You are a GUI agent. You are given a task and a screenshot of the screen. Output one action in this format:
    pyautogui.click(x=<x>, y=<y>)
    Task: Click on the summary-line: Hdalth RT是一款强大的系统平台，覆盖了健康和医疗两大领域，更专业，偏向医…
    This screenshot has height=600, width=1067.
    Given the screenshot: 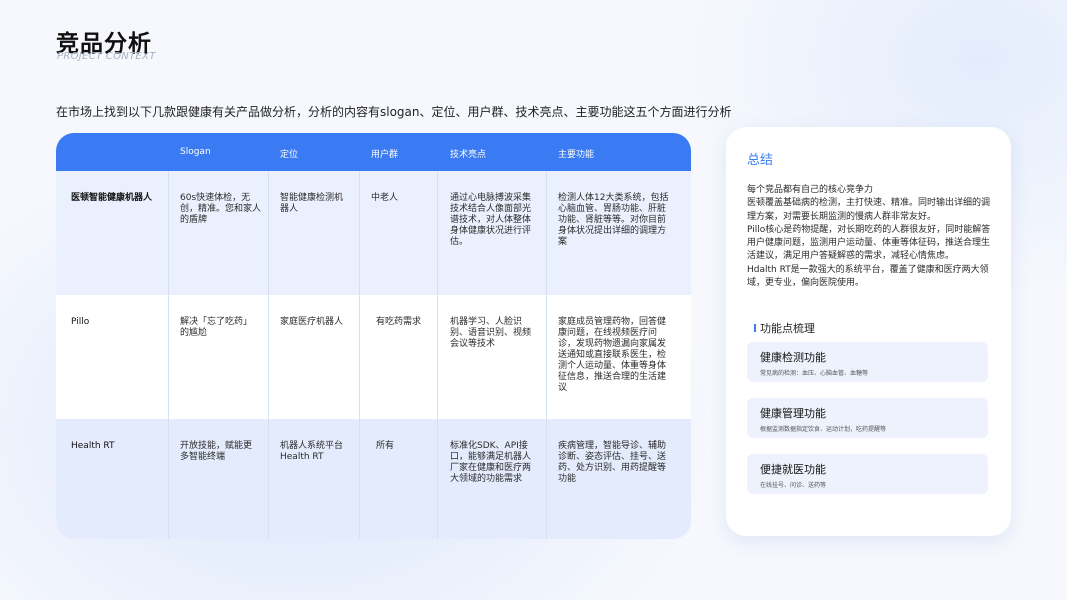 What is the action you would take?
    pyautogui.click(x=868, y=276)
    